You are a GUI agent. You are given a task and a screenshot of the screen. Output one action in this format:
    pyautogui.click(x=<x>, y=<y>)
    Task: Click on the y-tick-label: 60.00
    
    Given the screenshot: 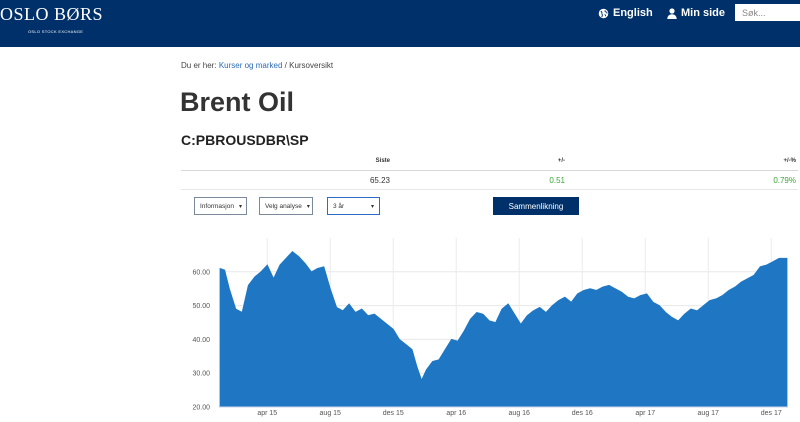 What is the action you would take?
    pyautogui.click(x=201, y=272)
    